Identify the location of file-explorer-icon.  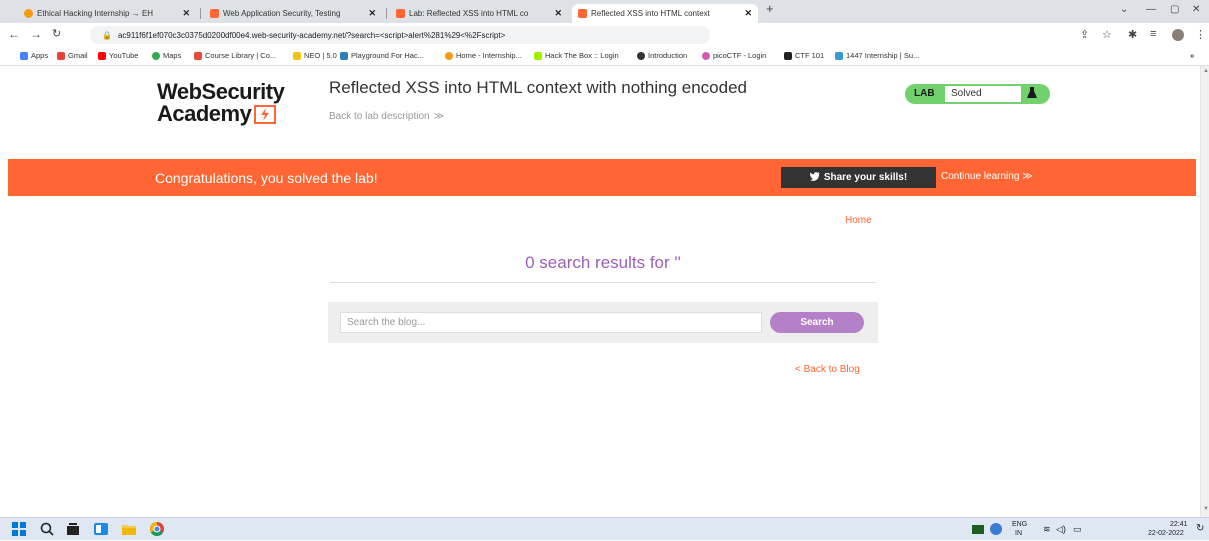
(129, 529).